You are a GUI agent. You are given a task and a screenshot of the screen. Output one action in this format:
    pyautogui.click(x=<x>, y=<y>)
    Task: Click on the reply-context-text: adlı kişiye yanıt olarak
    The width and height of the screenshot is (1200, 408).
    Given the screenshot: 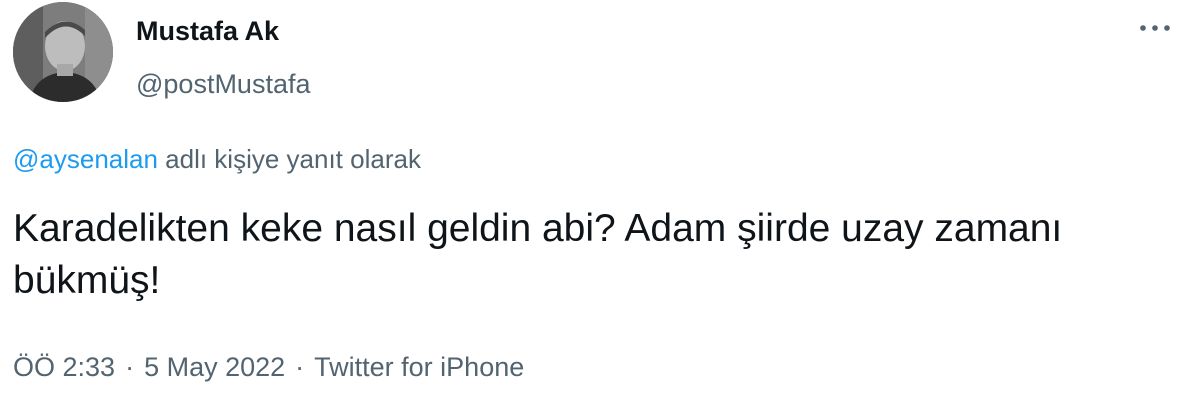 What is the action you would take?
    pyautogui.click(x=289, y=159)
    